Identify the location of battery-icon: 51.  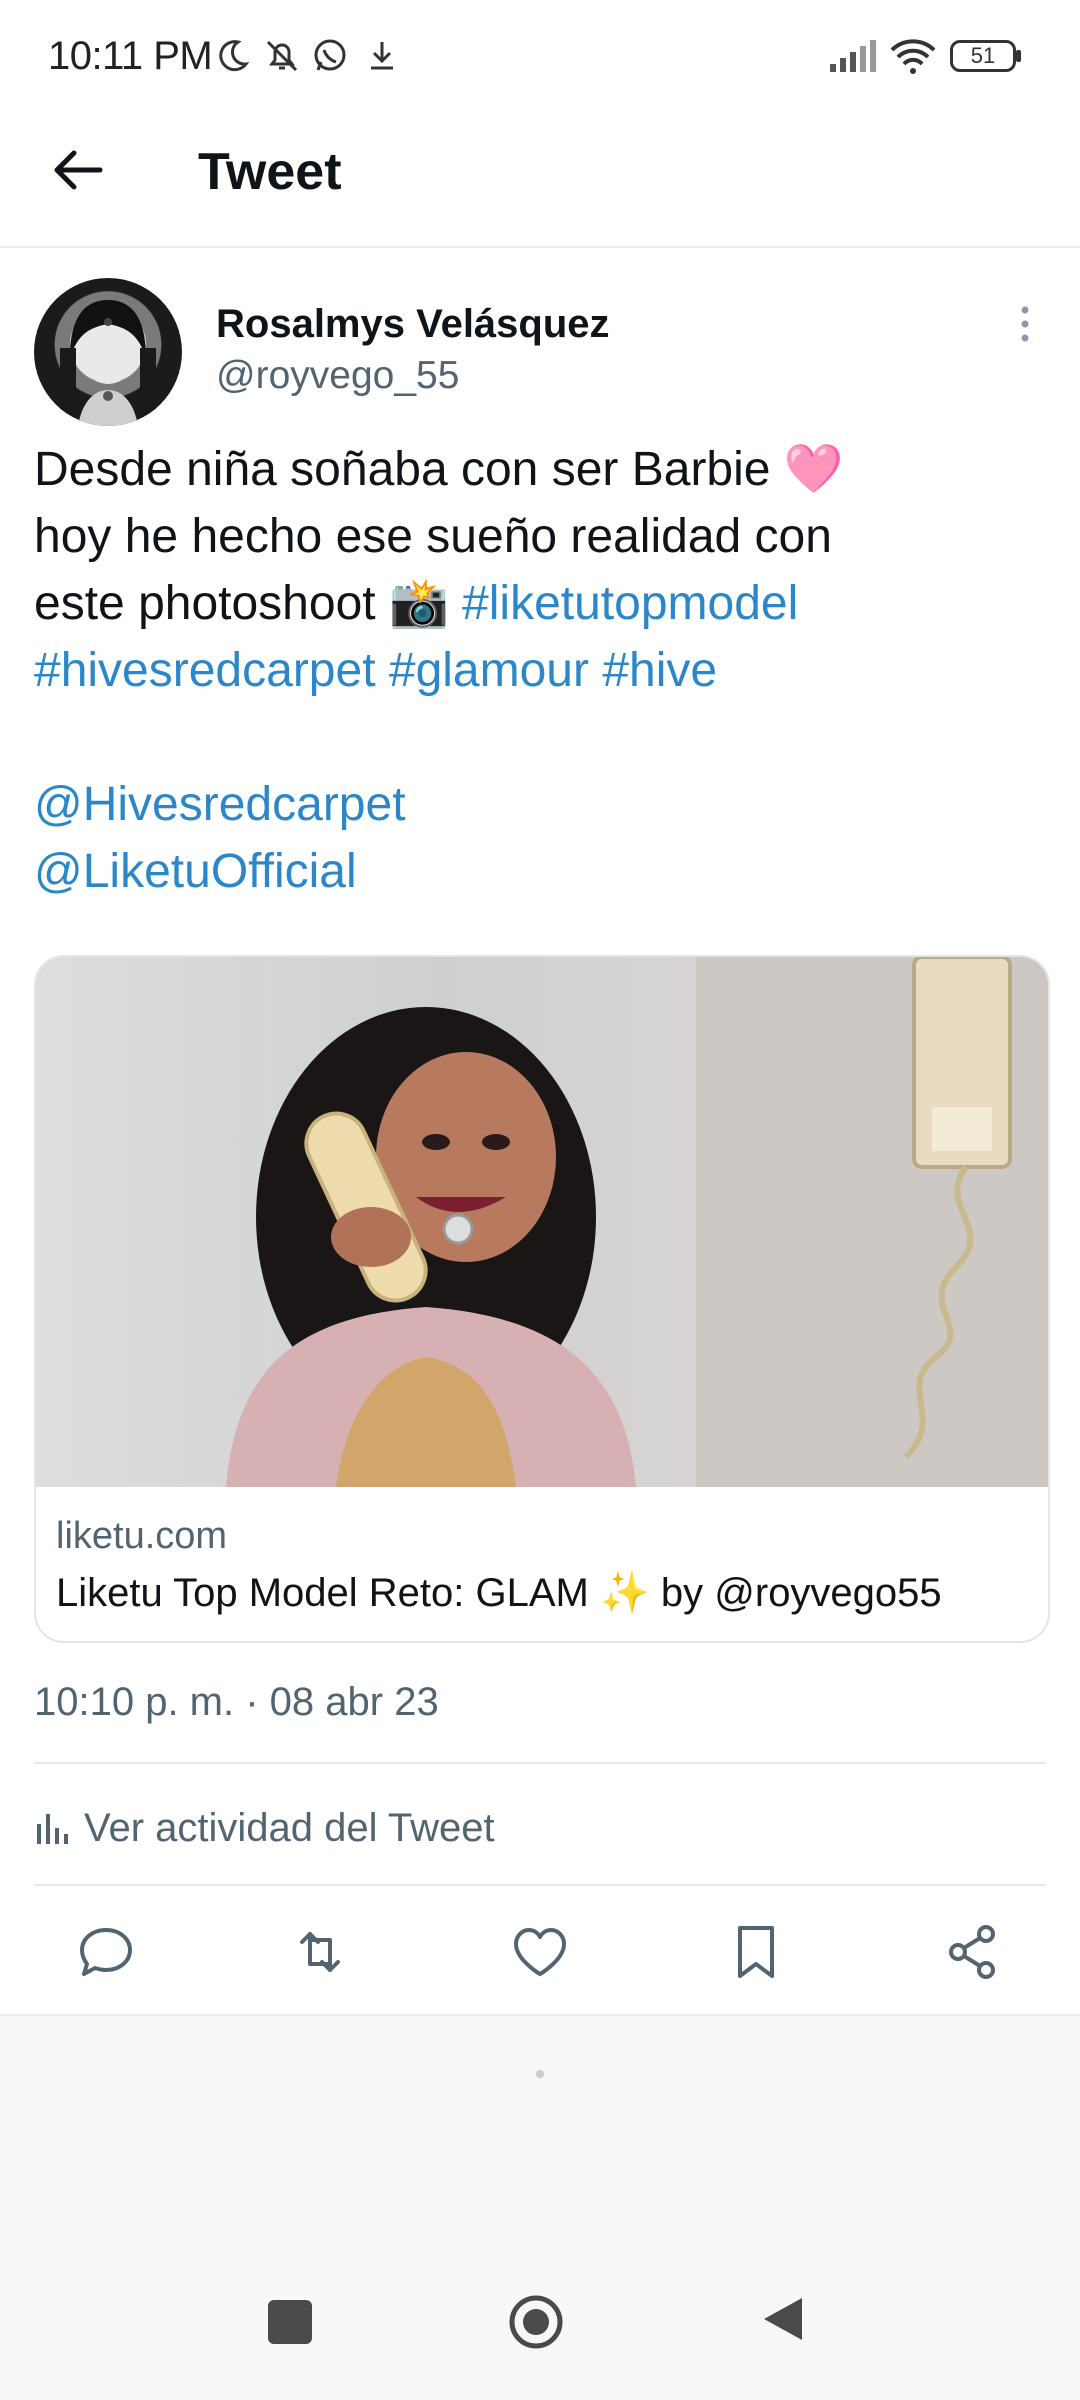
(983, 56).